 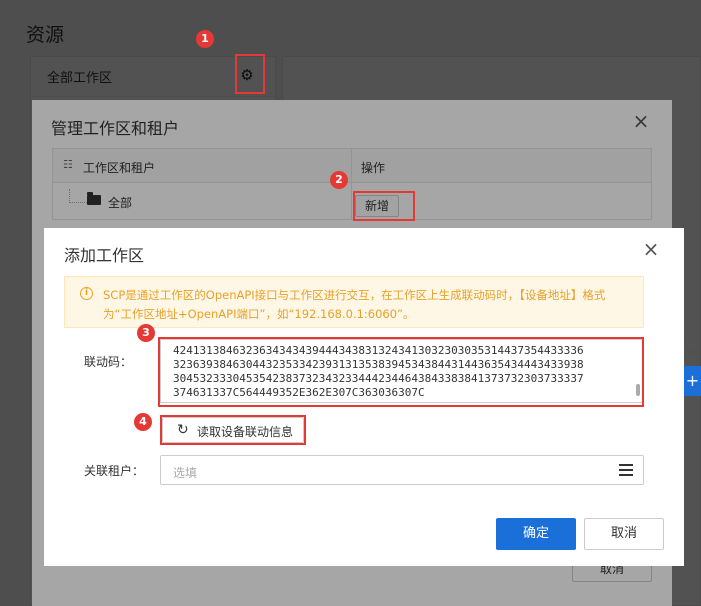 What do you see at coordinates (536, 534) in the screenshot?
I see `confirm-button: 确定` at bounding box center [536, 534].